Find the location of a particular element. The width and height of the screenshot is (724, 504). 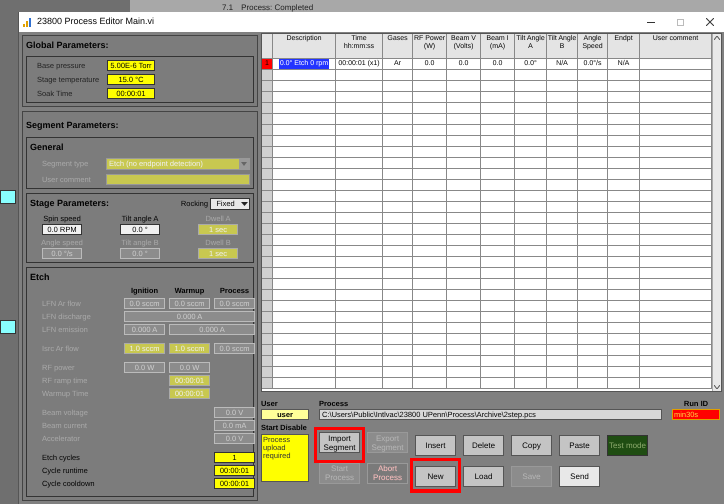

maximize-icon is located at coordinates (680, 22).